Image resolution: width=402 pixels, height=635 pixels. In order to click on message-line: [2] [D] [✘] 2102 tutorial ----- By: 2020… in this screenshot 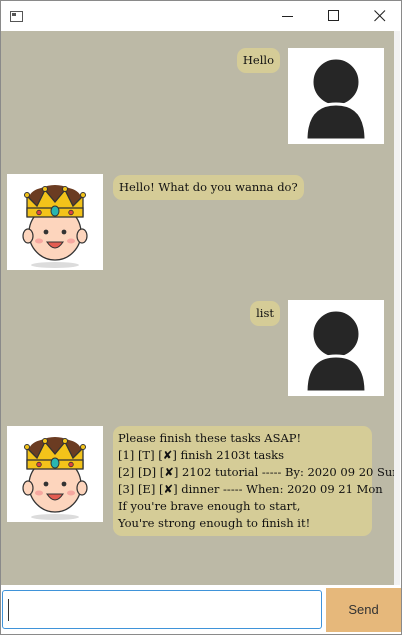, I will do `click(256, 472)`.